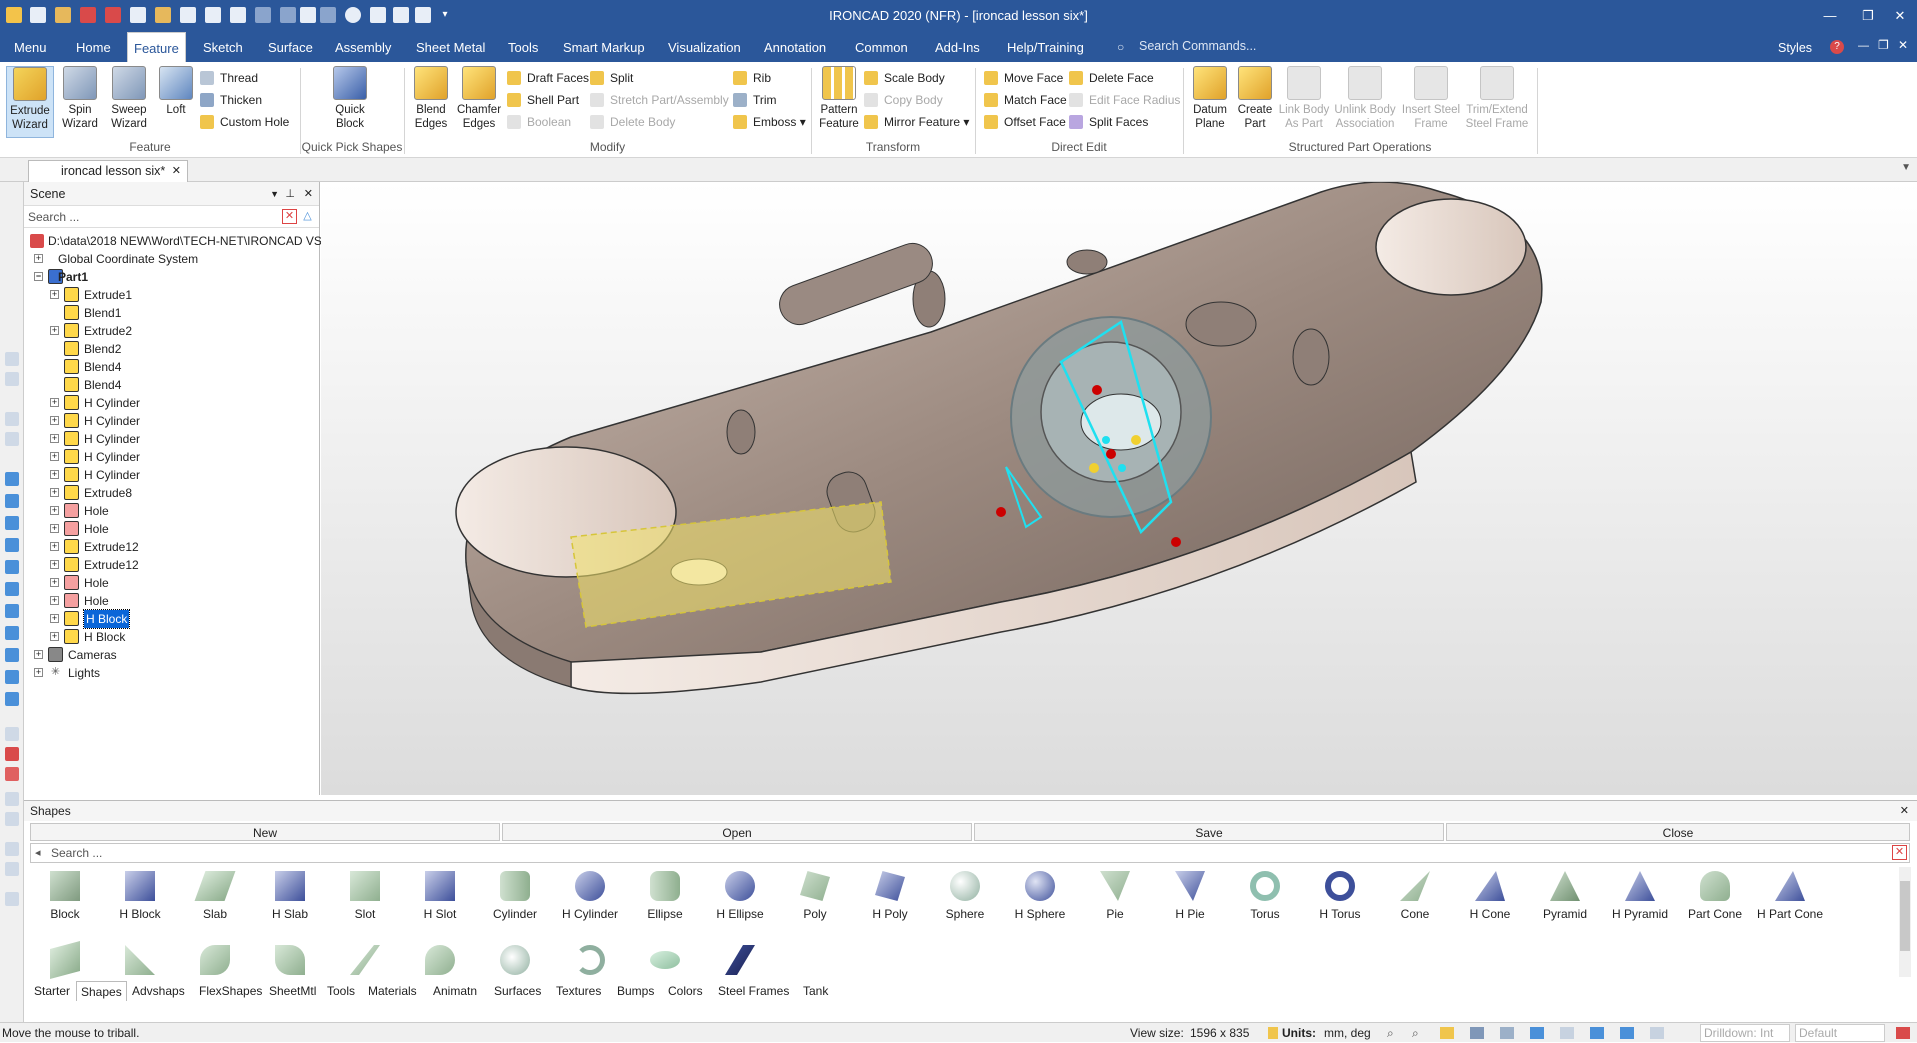  I want to click on offset-face-button: Offset Face, so click(1025, 122).